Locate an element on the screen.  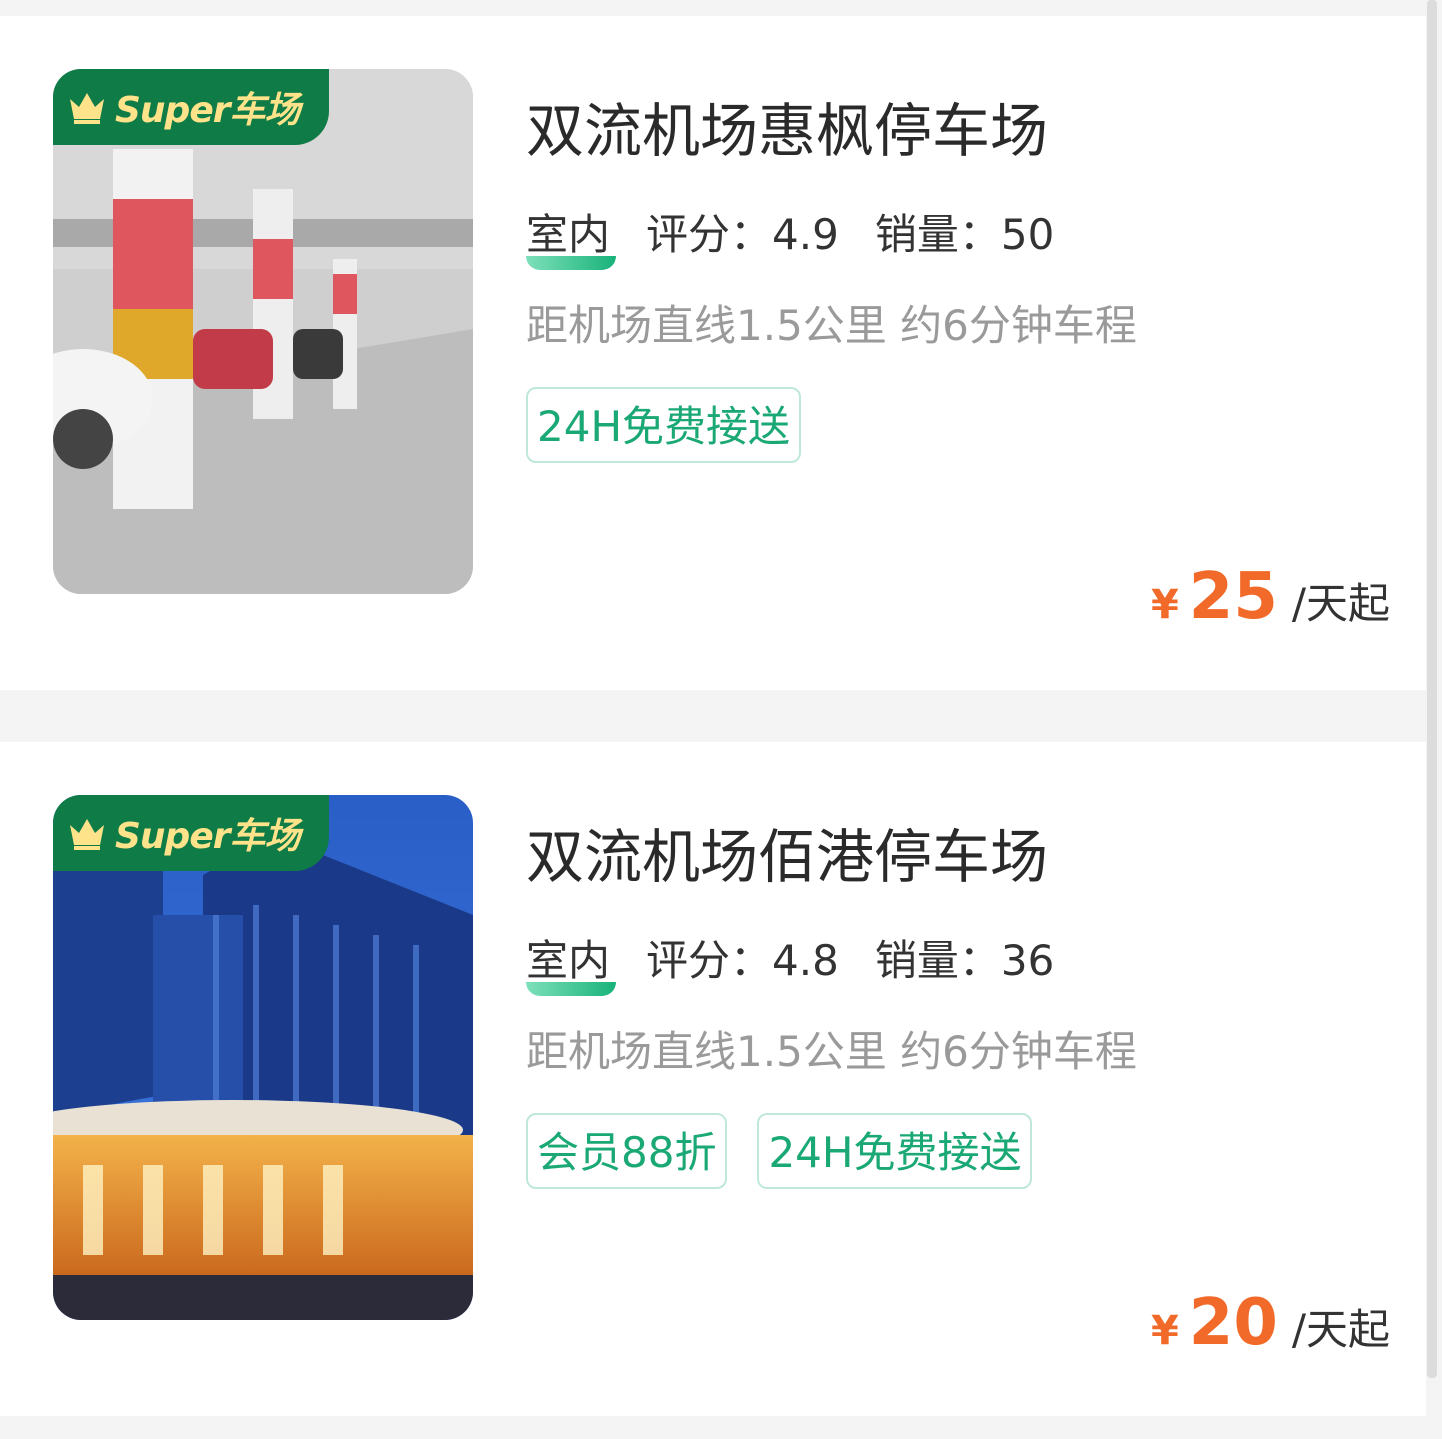
tag-list: 会员88折 24H免费接送 is located at coordinates (779, 1151).